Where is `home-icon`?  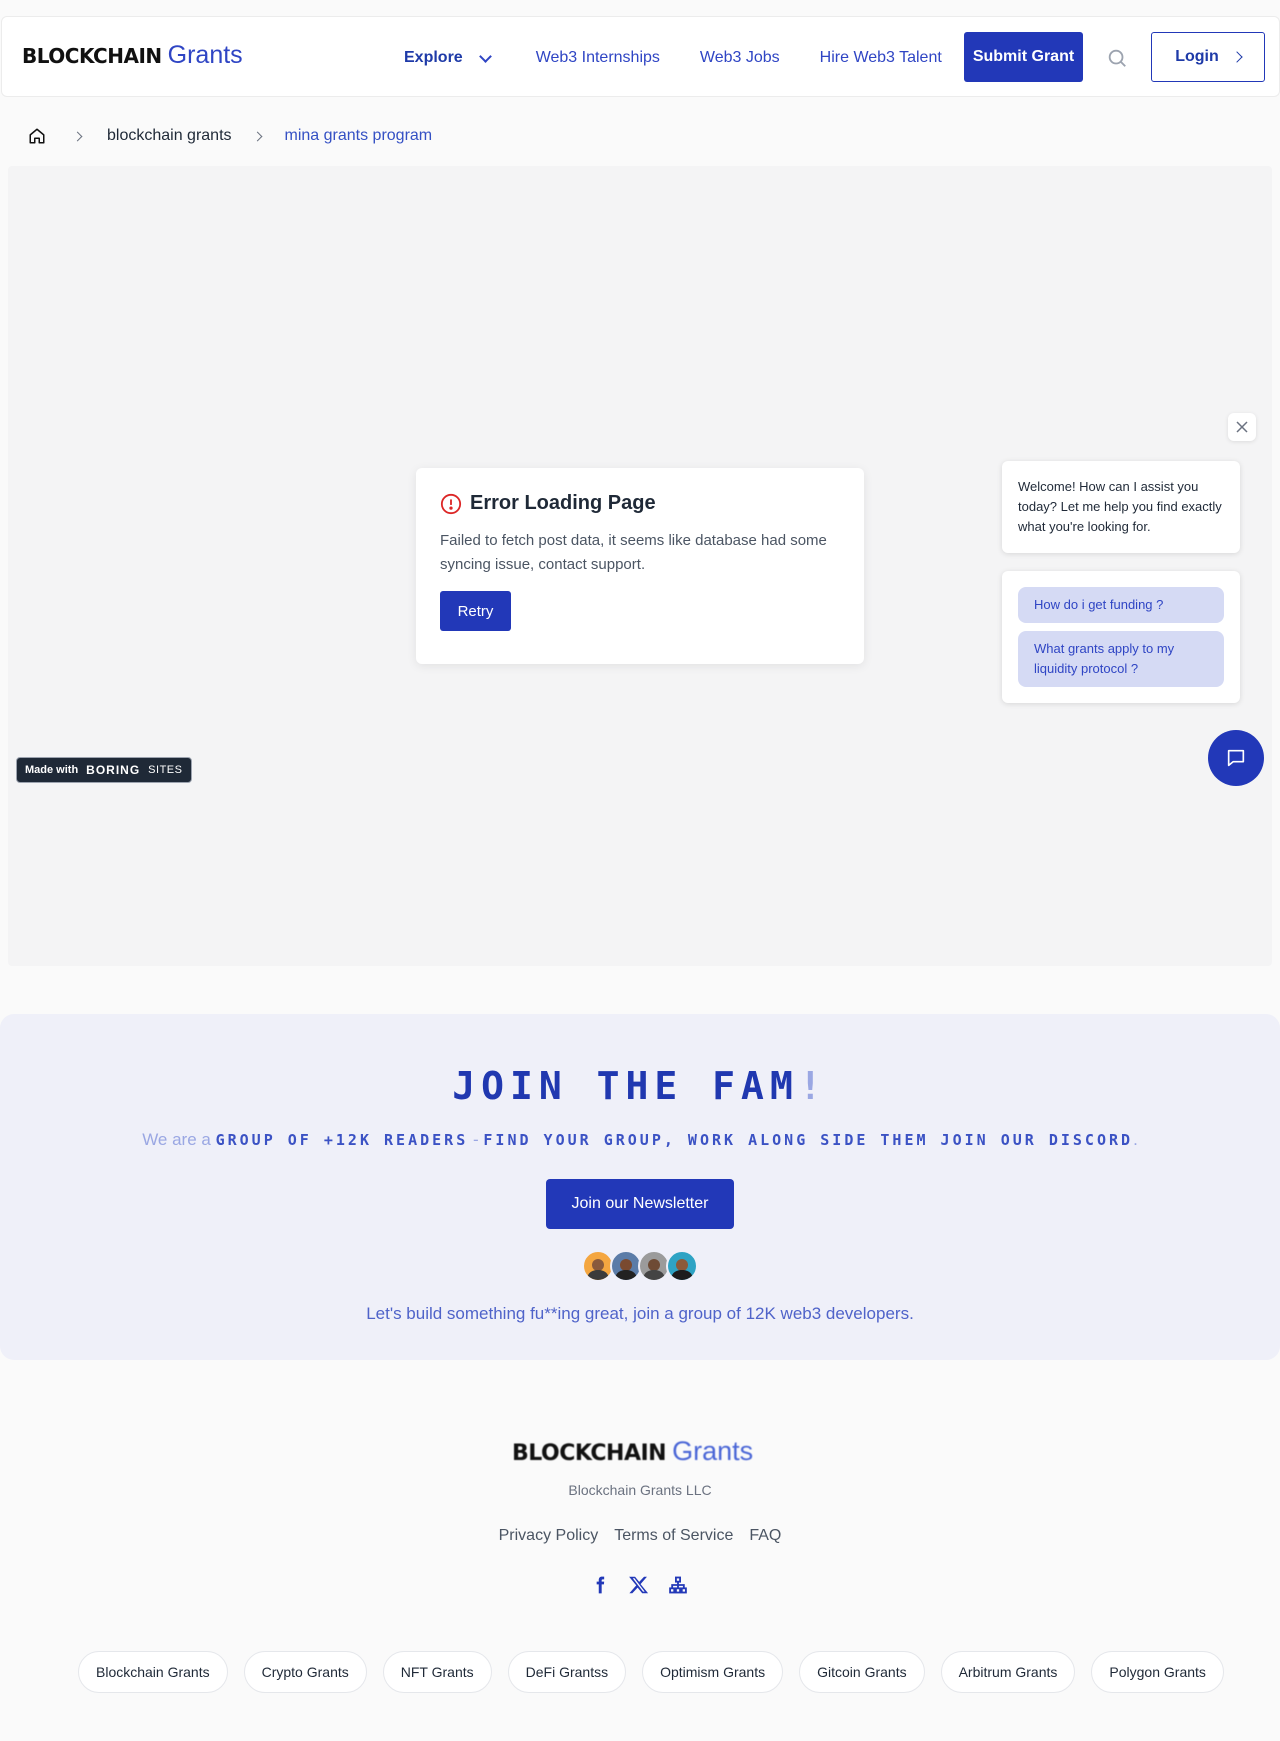 home-icon is located at coordinates (37, 136).